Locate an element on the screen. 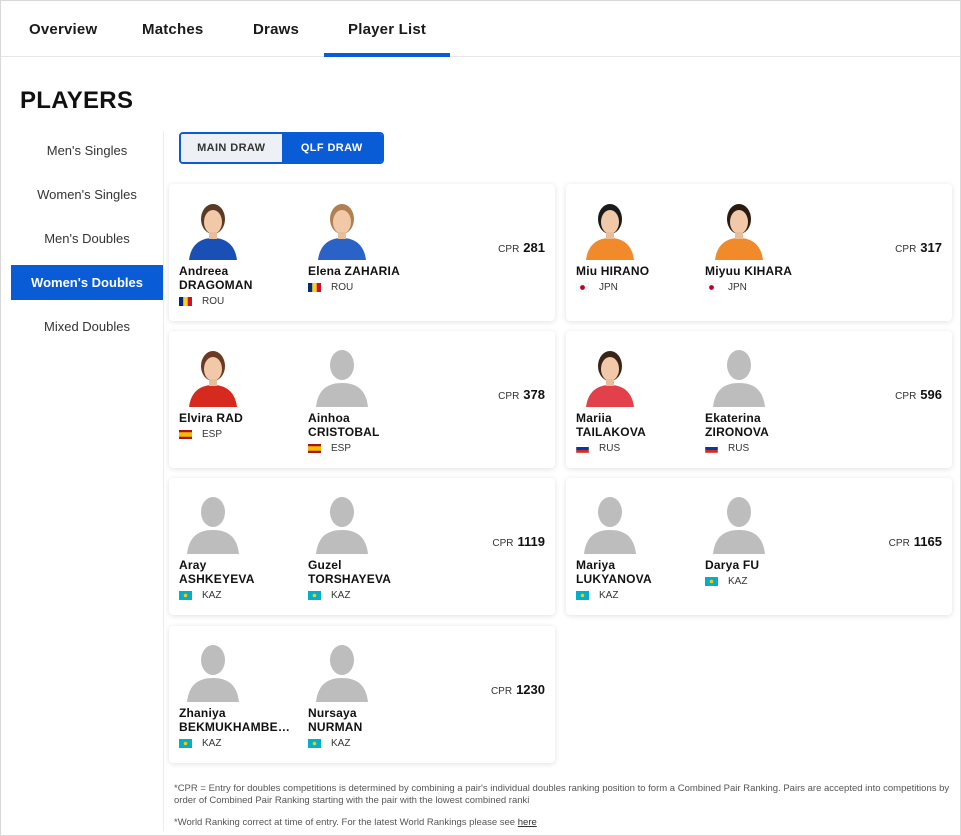 The image size is (961, 836). player-name: Nursaya NURMAN is located at coordinates (367, 720).